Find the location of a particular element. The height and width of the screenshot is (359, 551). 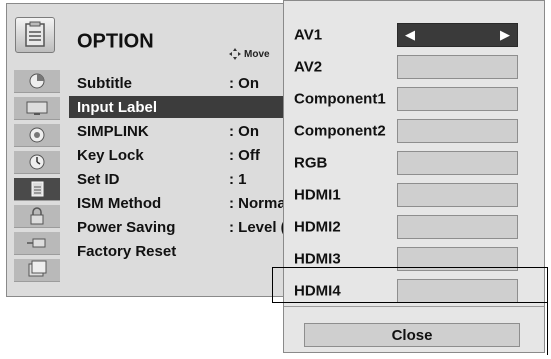

source-row-av2: AV2 is located at coordinates (414, 67).